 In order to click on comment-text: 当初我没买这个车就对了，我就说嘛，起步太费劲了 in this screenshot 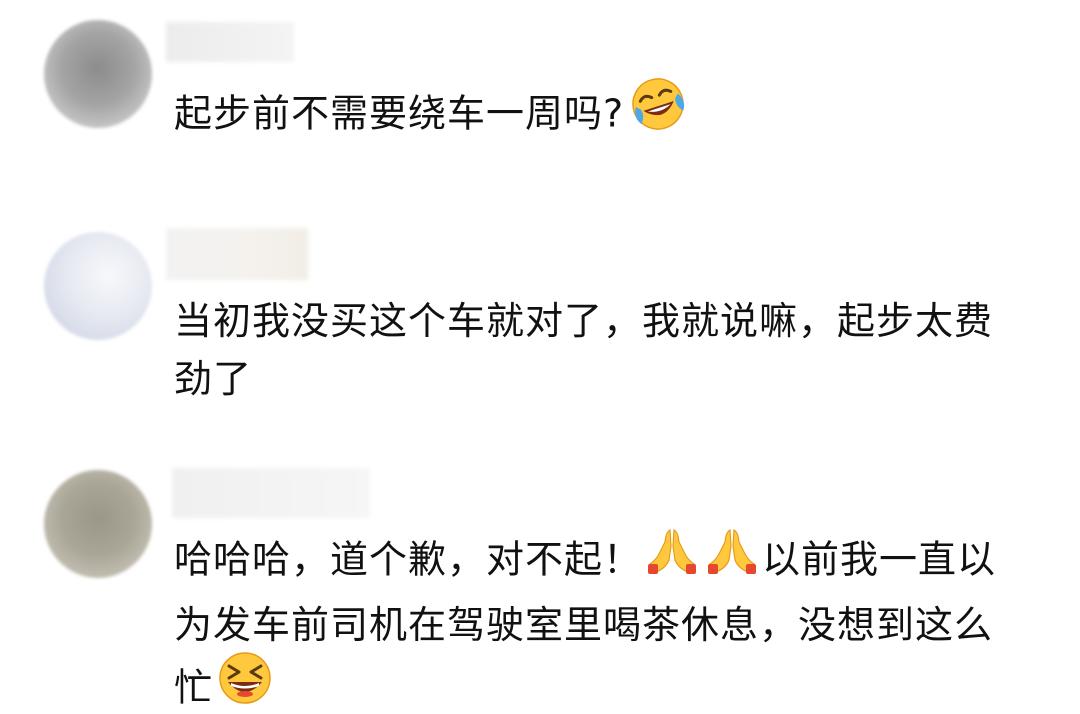, I will do `click(584, 350)`.